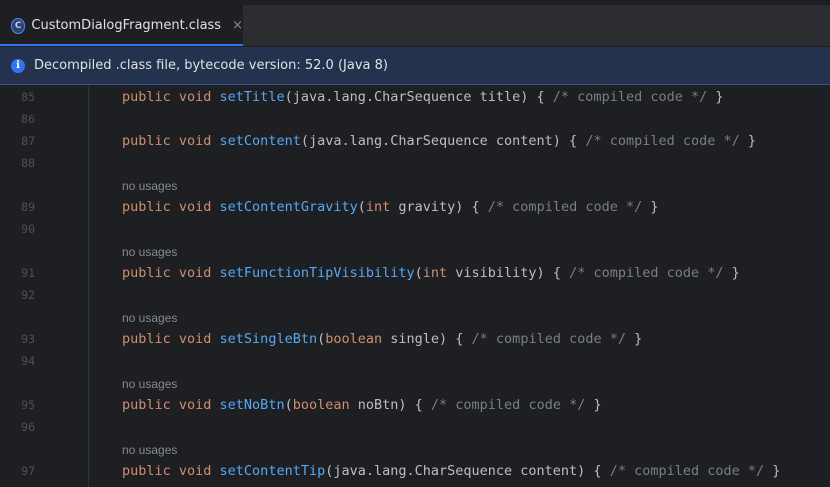 The width and height of the screenshot is (830, 487). What do you see at coordinates (252, 97) in the screenshot?
I see `method-name: setTitle` at bounding box center [252, 97].